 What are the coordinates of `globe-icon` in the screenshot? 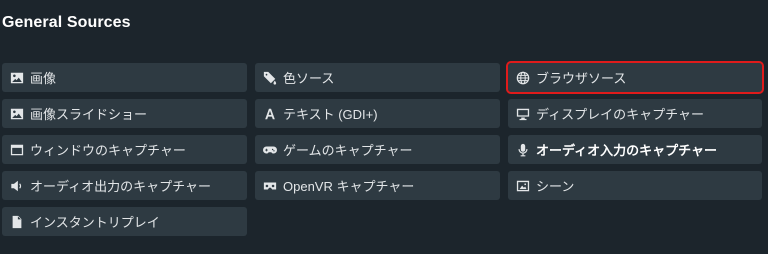 It's located at (523, 78).